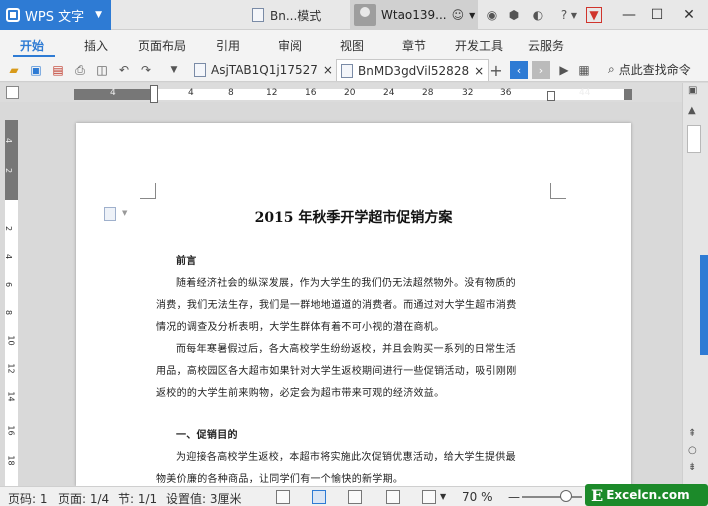 This screenshot has width=708, height=506. What do you see at coordinates (102, 70) in the screenshot?
I see `print-preview-icon: ◫` at bounding box center [102, 70].